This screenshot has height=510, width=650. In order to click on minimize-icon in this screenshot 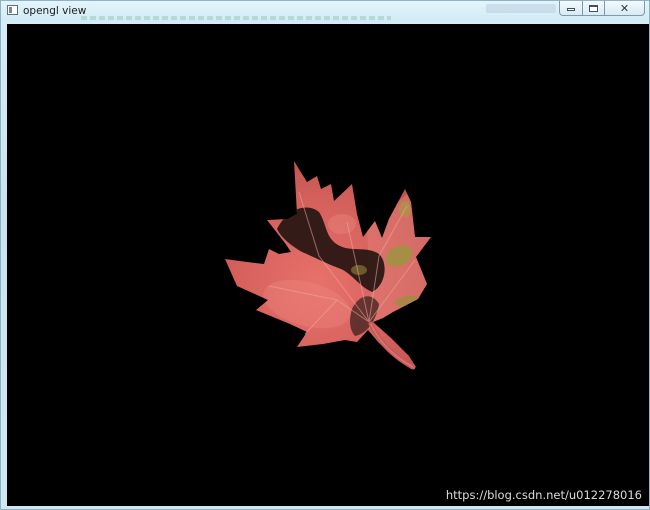, I will do `click(571, 9)`.